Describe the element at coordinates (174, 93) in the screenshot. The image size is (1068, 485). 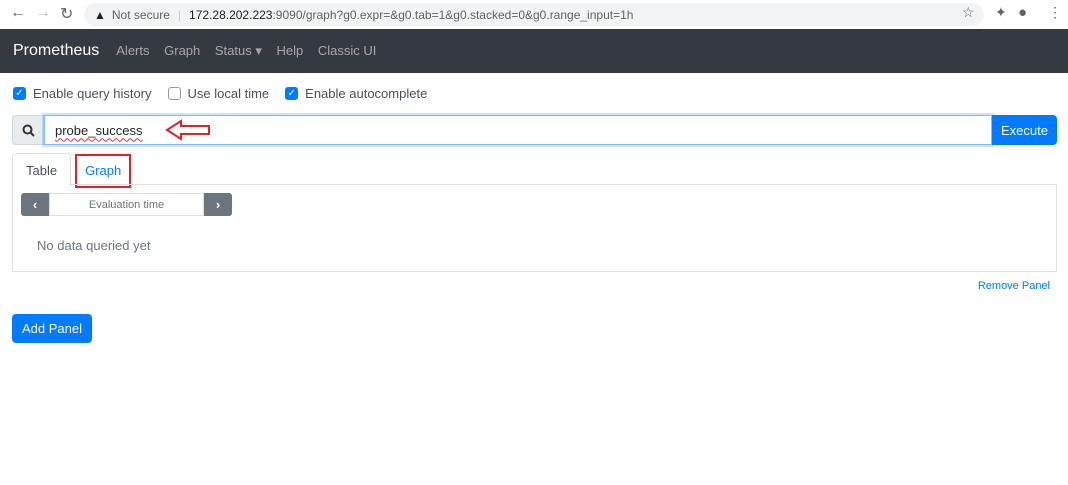
I see `checkbox-unchecked-icon` at that location.